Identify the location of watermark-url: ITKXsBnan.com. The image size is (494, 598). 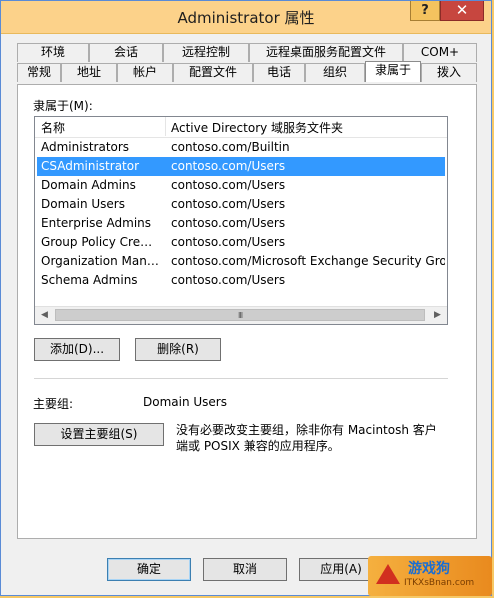
(439, 583).